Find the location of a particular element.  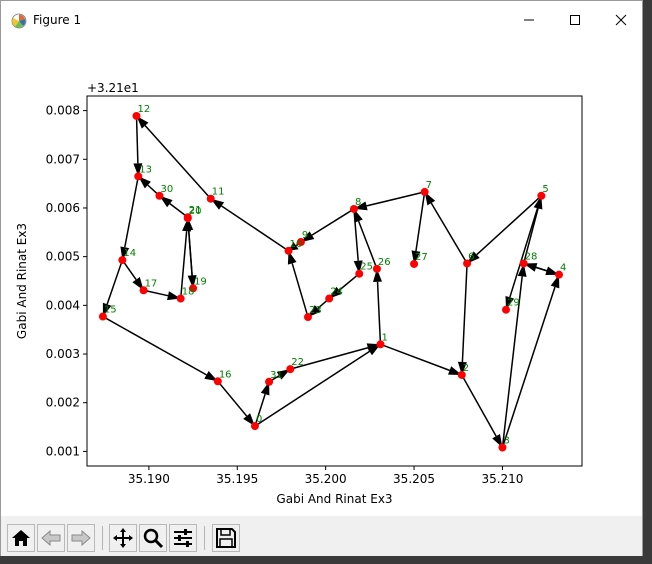

minimize-button is located at coordinates (529, 20).